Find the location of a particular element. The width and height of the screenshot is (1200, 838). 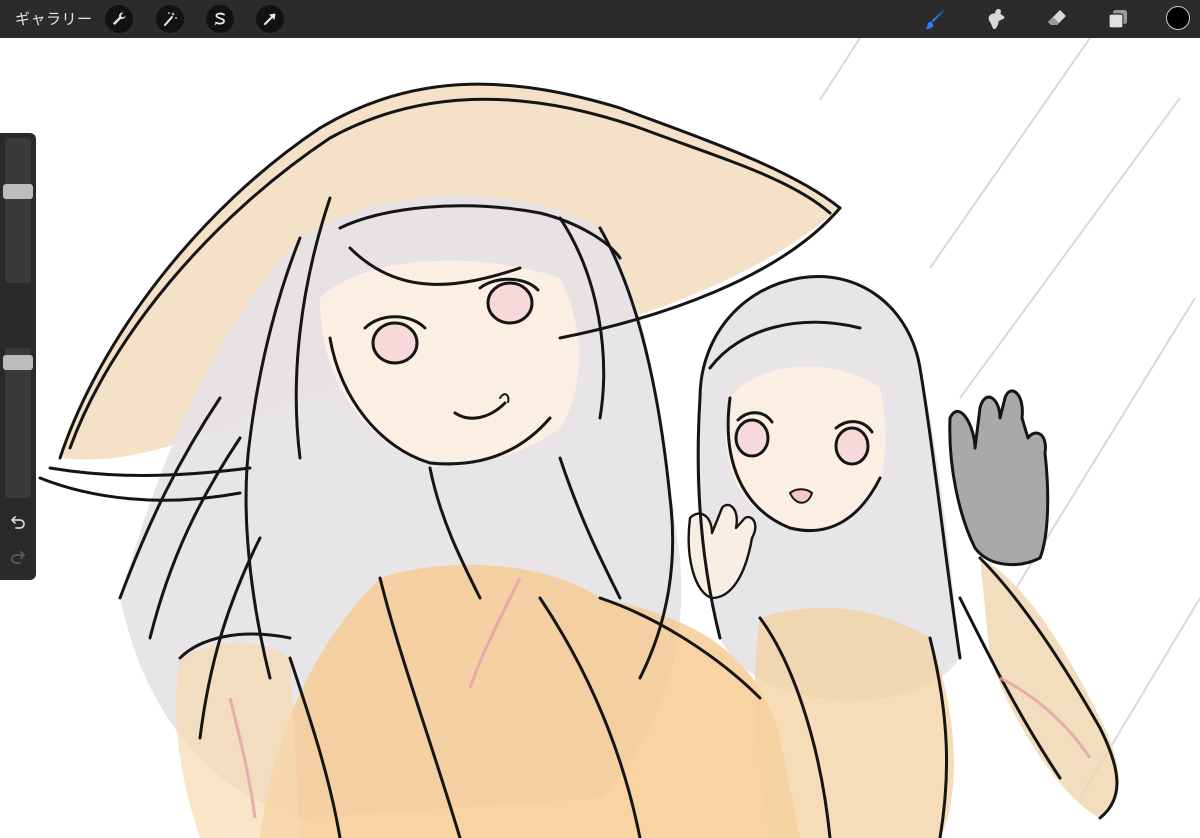

opacity-slider is located at coordinates (18, 423).